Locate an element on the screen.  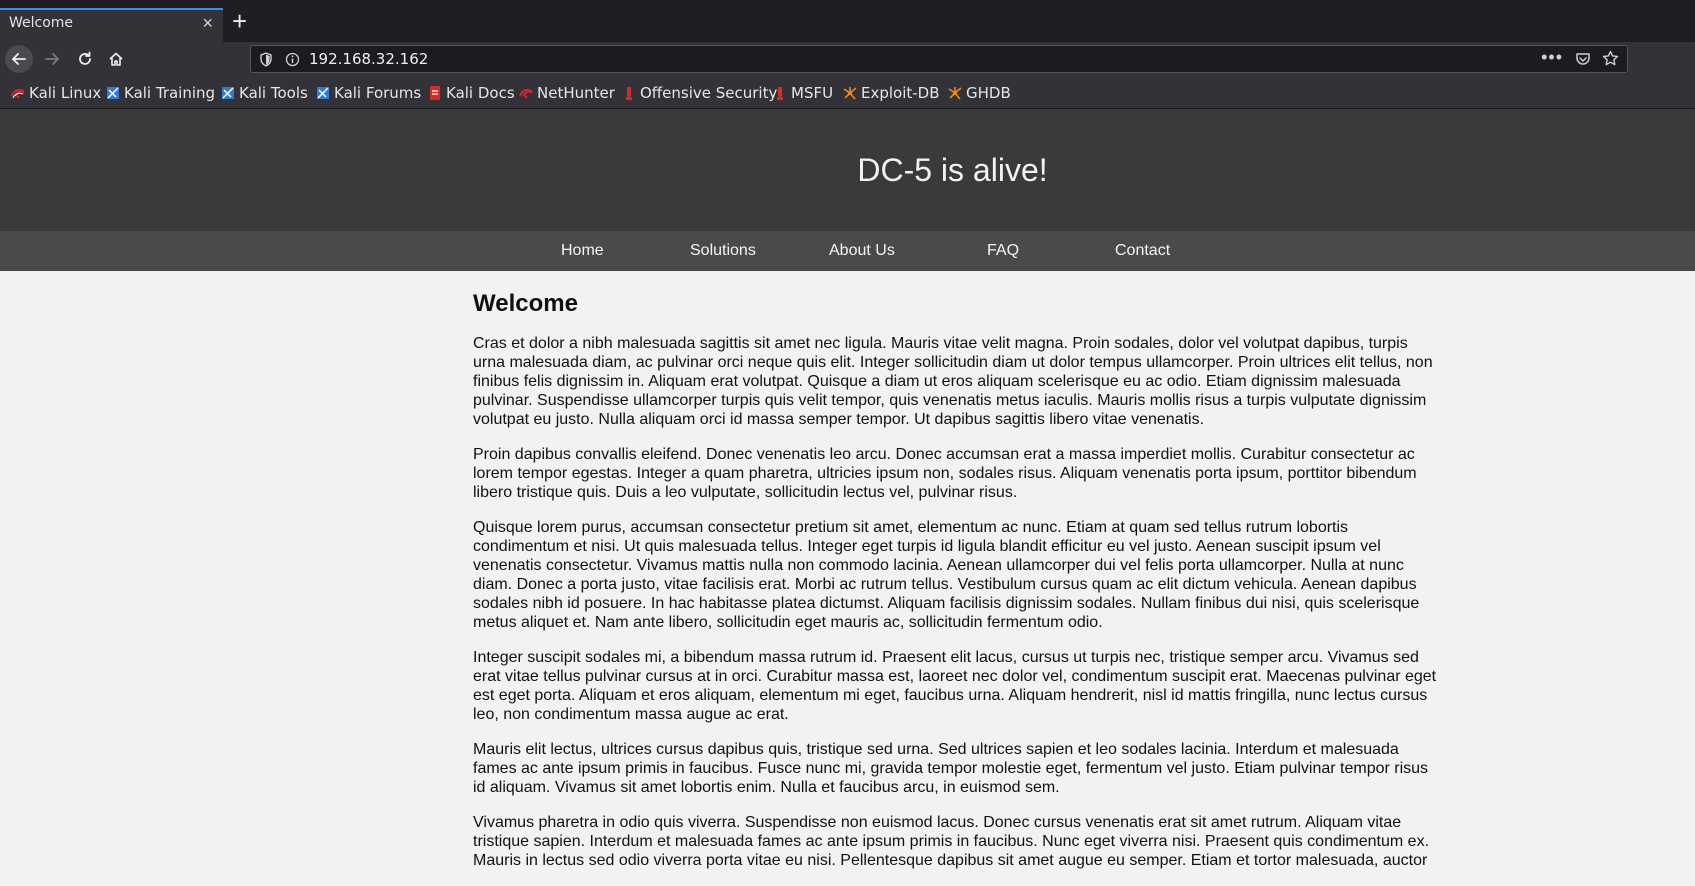
new-tab-button: + is located at coordinates (239, 21).